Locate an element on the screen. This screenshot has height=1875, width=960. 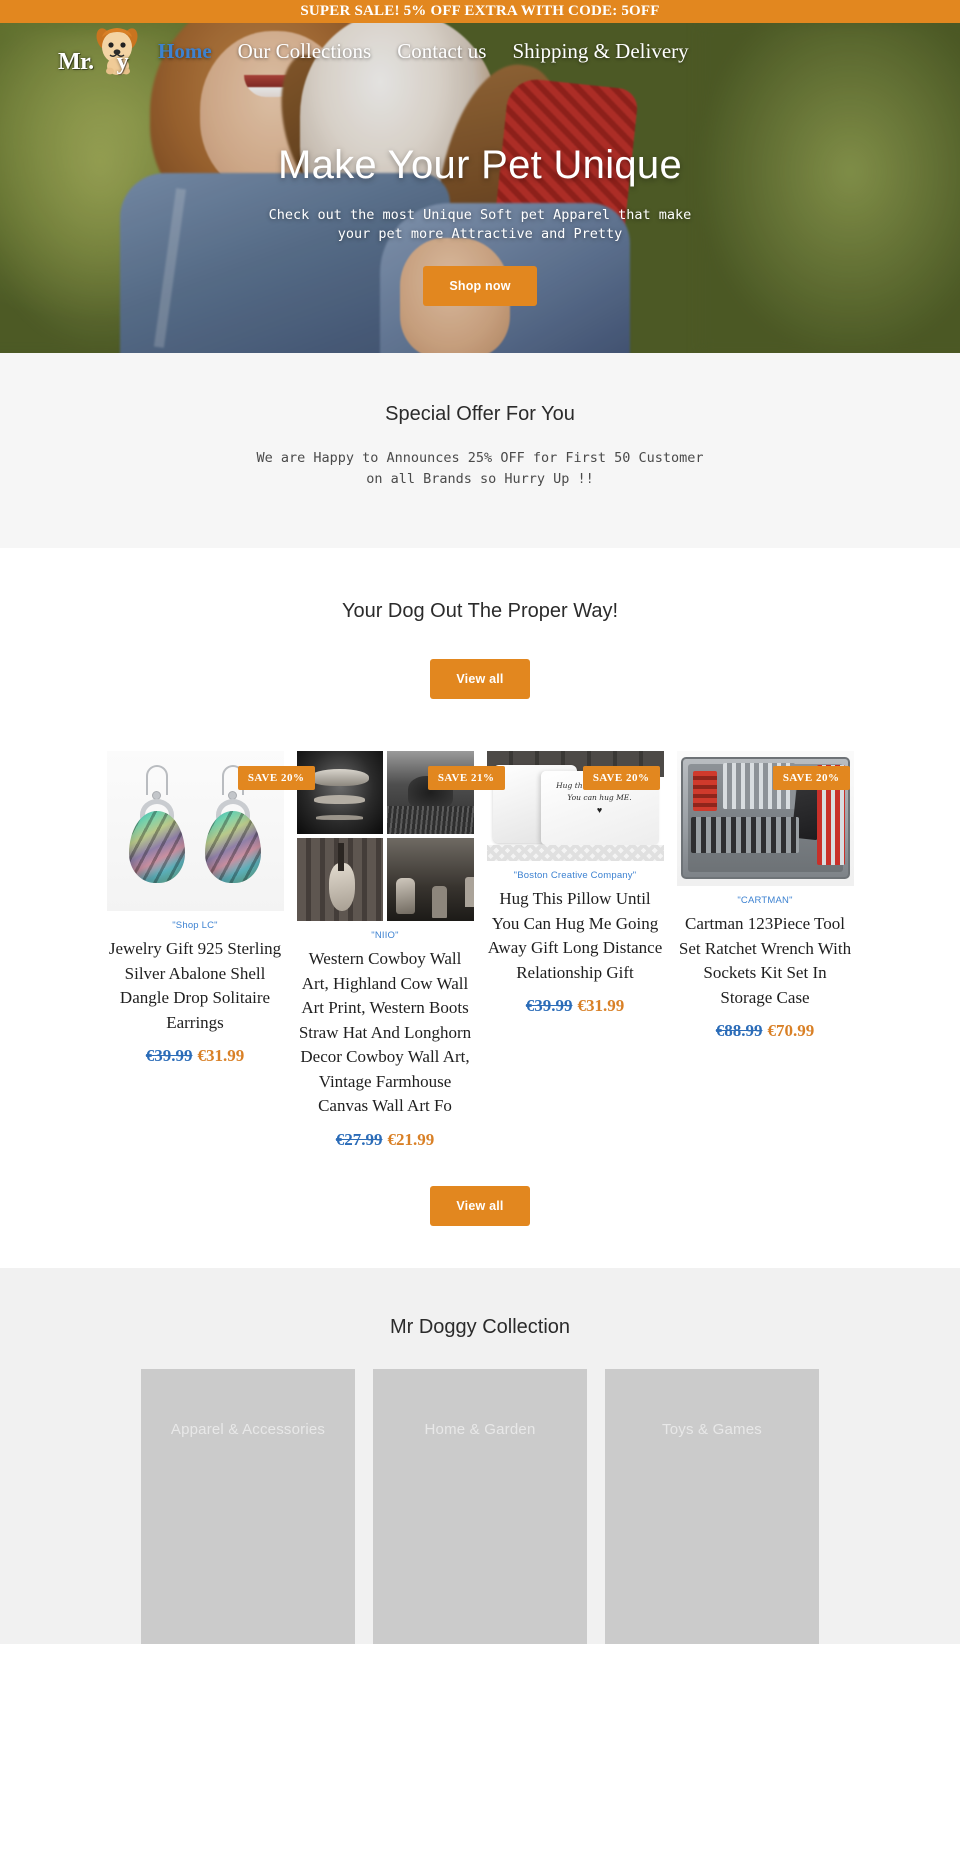
collection-card-toys-games: Toys & Games is located at coordinates (712, 1506).